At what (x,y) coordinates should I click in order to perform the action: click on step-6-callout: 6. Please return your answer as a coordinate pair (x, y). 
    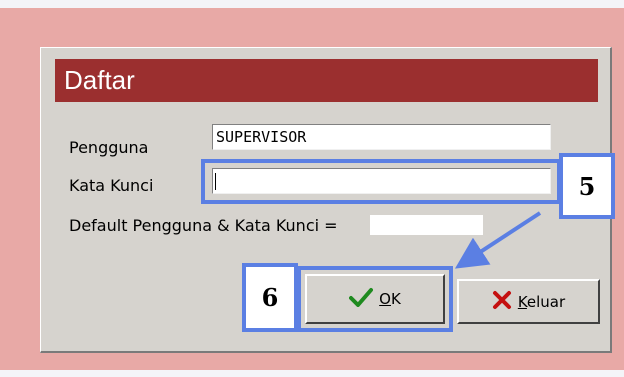
    Looking at the image, I should click on (270, 297).